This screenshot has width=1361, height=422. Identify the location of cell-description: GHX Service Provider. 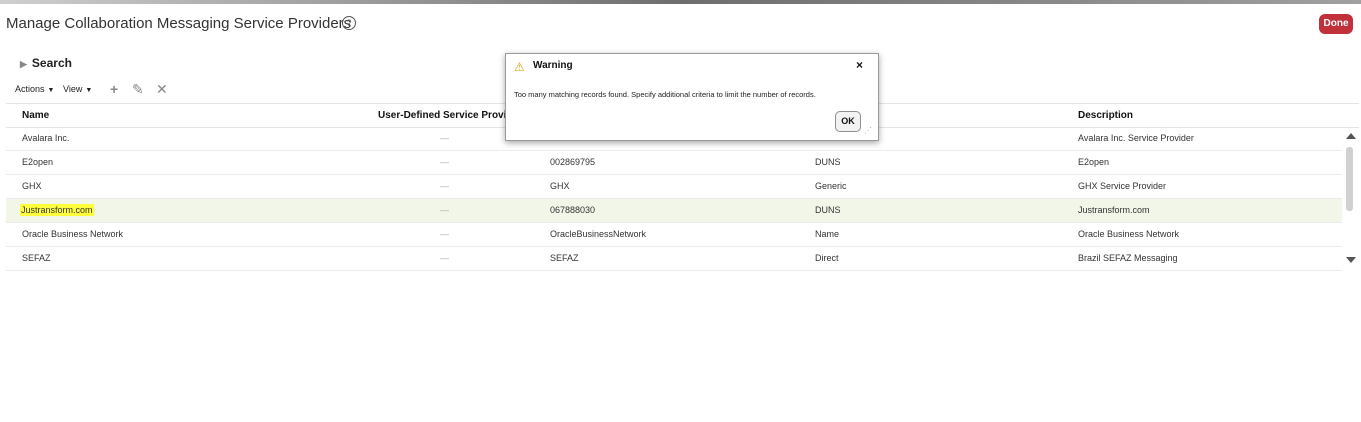
(1122, 186).